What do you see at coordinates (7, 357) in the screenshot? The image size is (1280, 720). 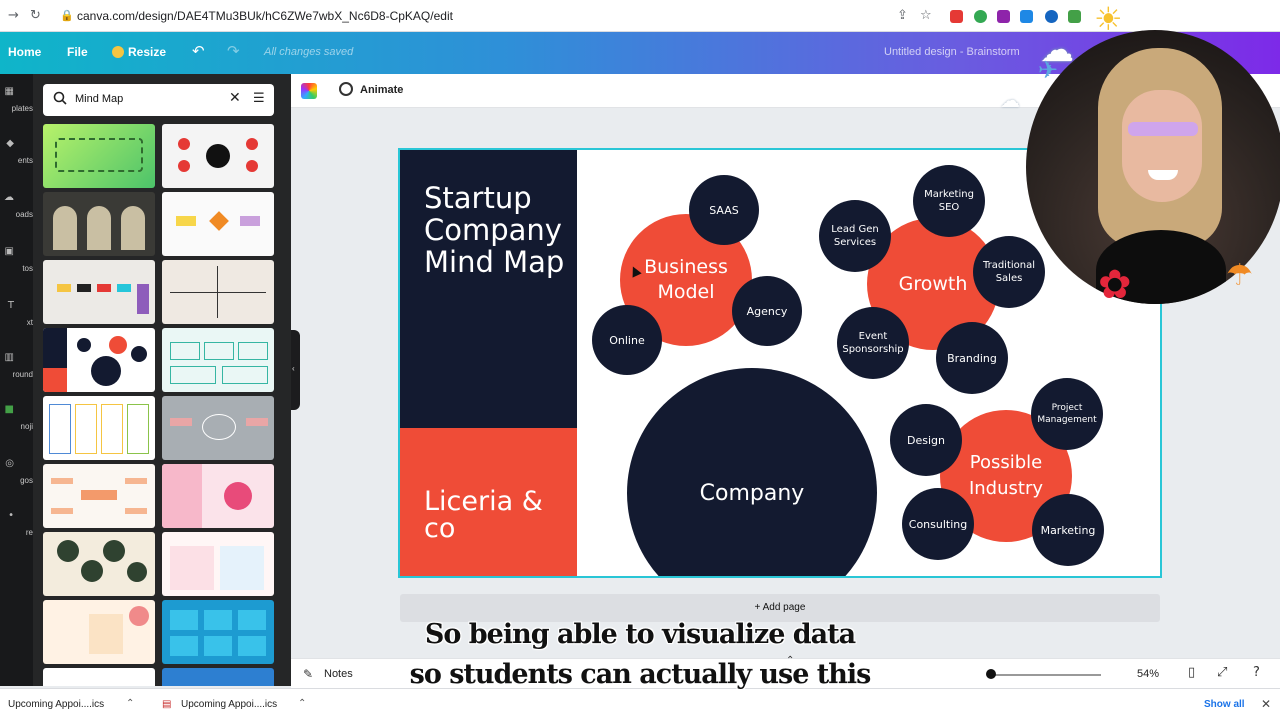 I see `background-icon: ▥` at bounding box center [7, 357].